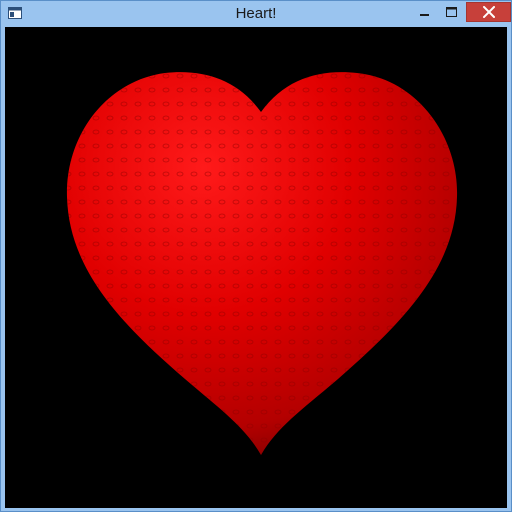 Image resolution: width=512 pixels, height=512 pixels. What do you see at coordinates (424, 12) in the screenshot?
I see `minimize-button` at bounding box center [424, 12].